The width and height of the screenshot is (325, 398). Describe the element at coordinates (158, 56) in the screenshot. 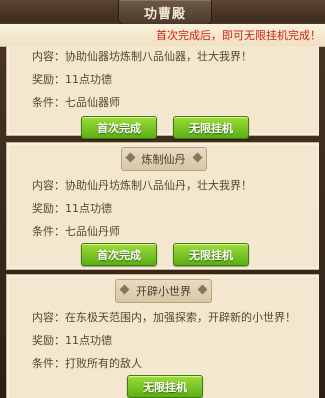

I see `task-content: 协助仙器坊炼制八品仙器，壮大我界！` at that location.